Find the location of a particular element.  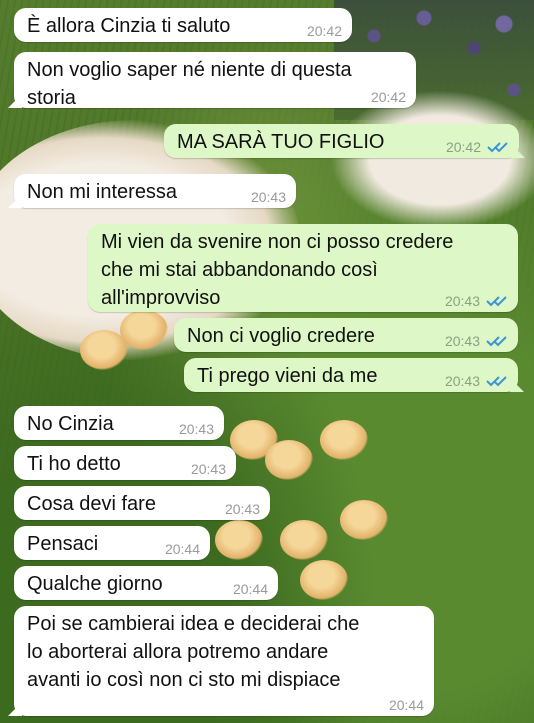

incoming-message: Cosa devi fare 20:43 is located at coordinates (142, 503).